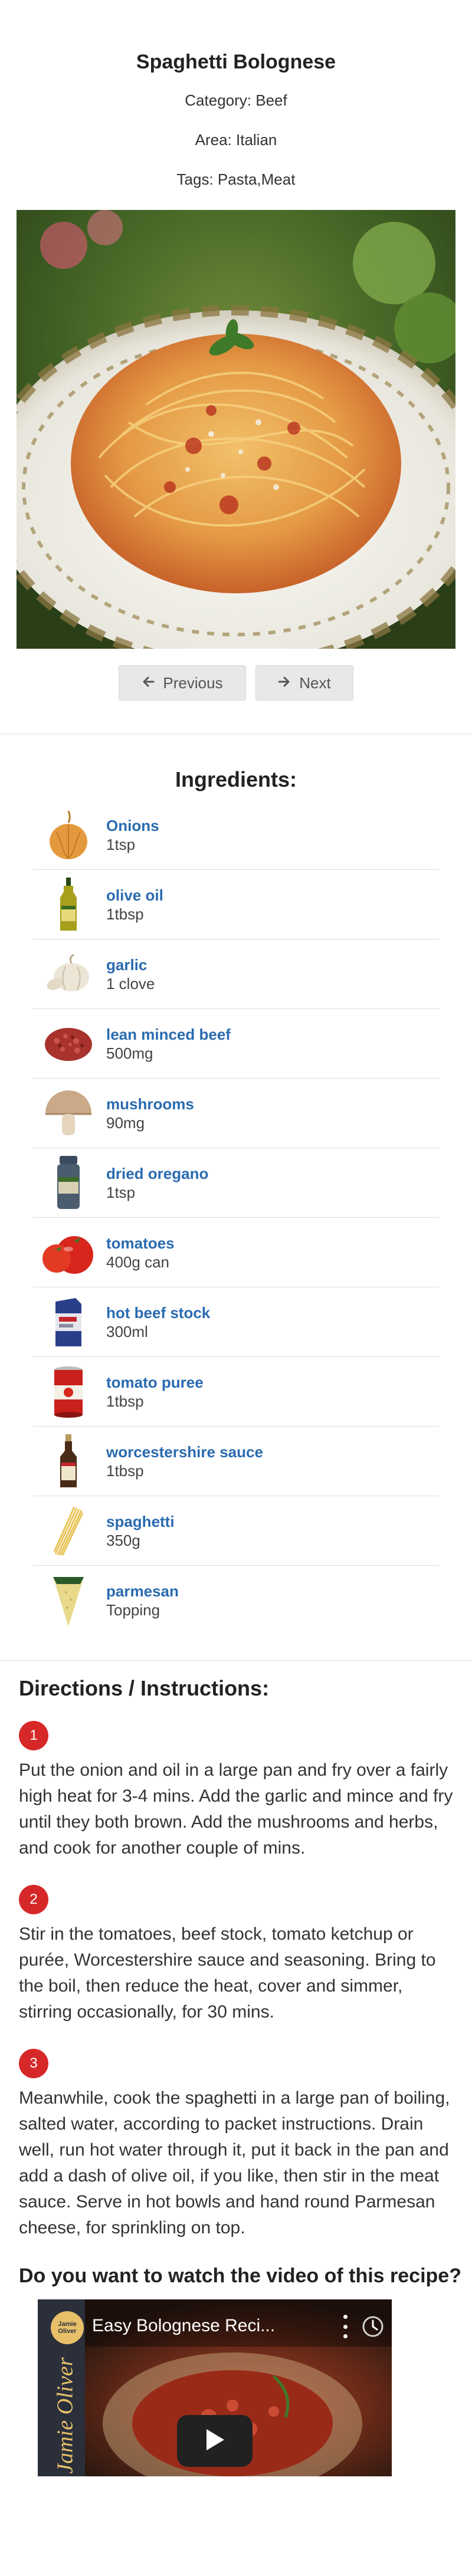 The width and height of the screenshot is (472, 2576). I want to click on ingredient-measure: 300ml, so click(127, 1331).